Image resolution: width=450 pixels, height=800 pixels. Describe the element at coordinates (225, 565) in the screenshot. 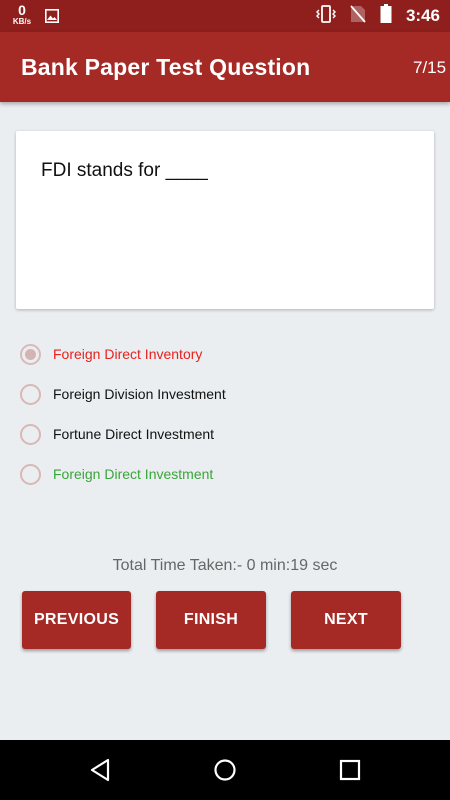

I see `time-taken-label: Total Time Taken:- 0 min:19 sec` at that location.